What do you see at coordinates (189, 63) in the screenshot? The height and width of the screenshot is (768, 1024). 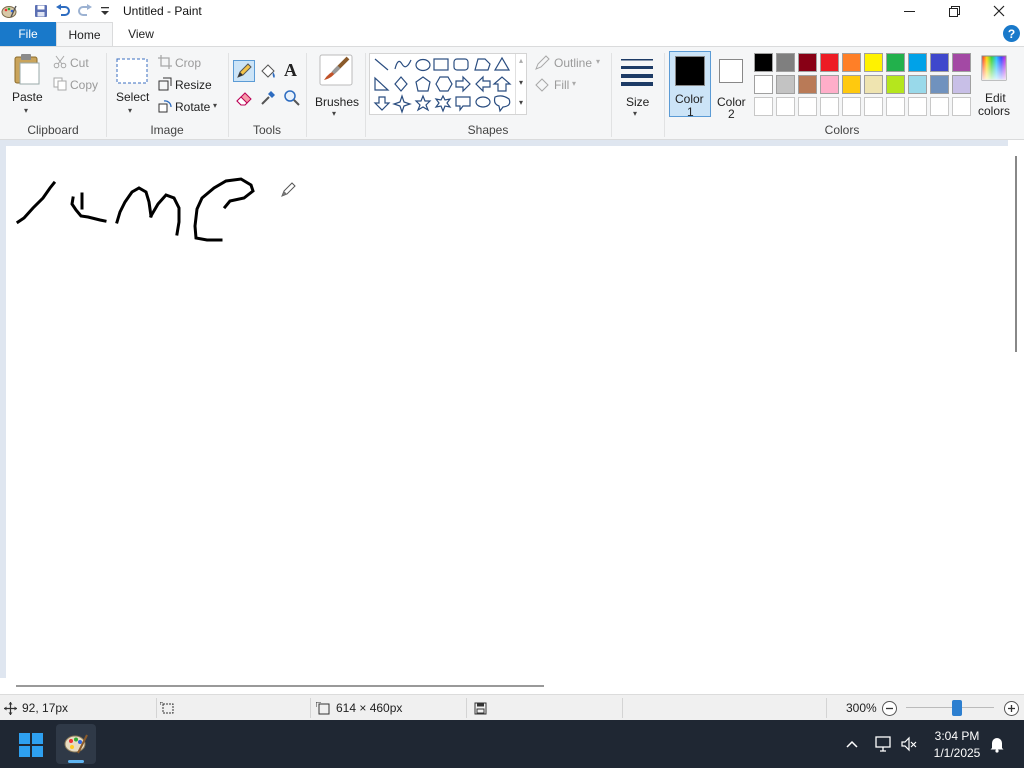 I see `crop-button: Crop` at bounding box center [189, 63].